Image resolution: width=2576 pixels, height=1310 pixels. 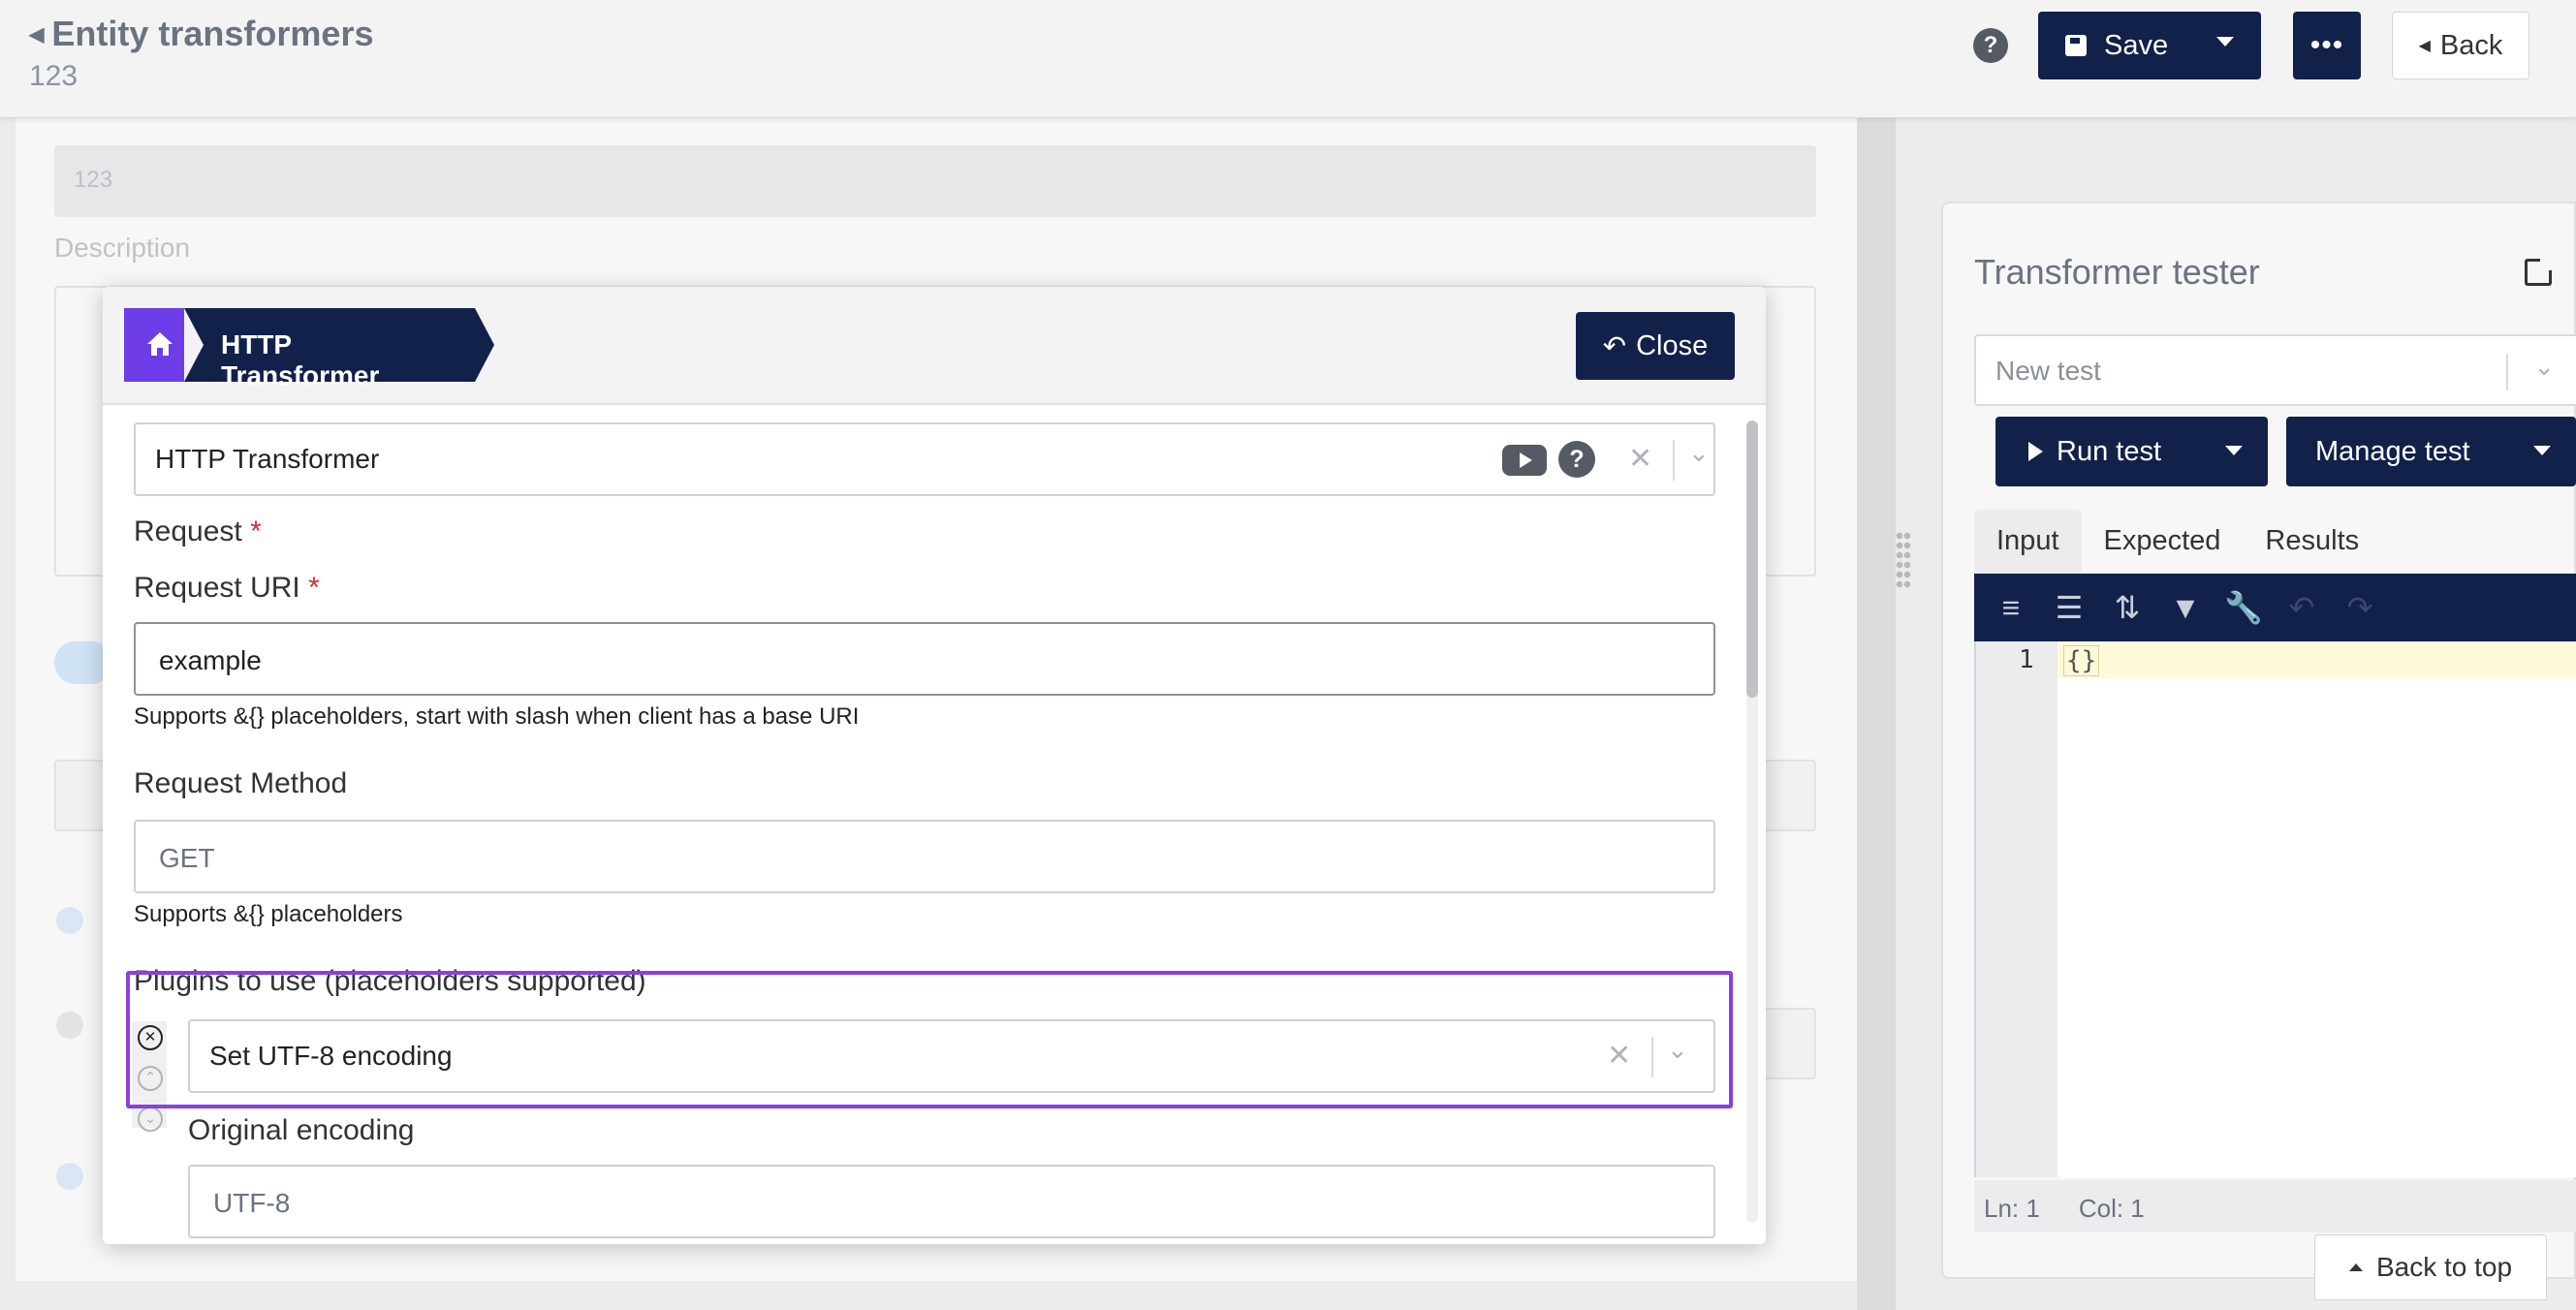 I want to click on breadcrumb-item: HTTP Transformer, so click(x=339, y=349).